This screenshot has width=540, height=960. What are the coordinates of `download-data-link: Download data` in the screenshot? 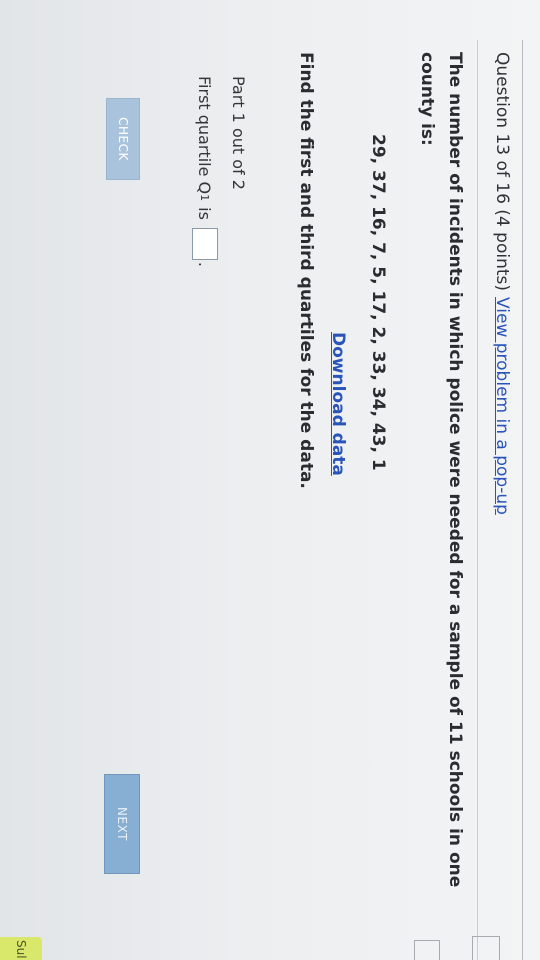 It's located at (338, 404).